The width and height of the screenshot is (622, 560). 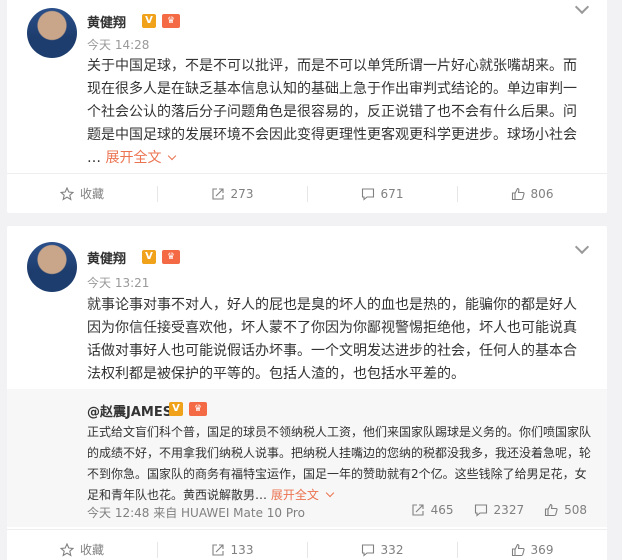 What do you see at coordinates (242, 549) in the screenshot?
I see `repost-count: 133` at bounding box center [242, 549].